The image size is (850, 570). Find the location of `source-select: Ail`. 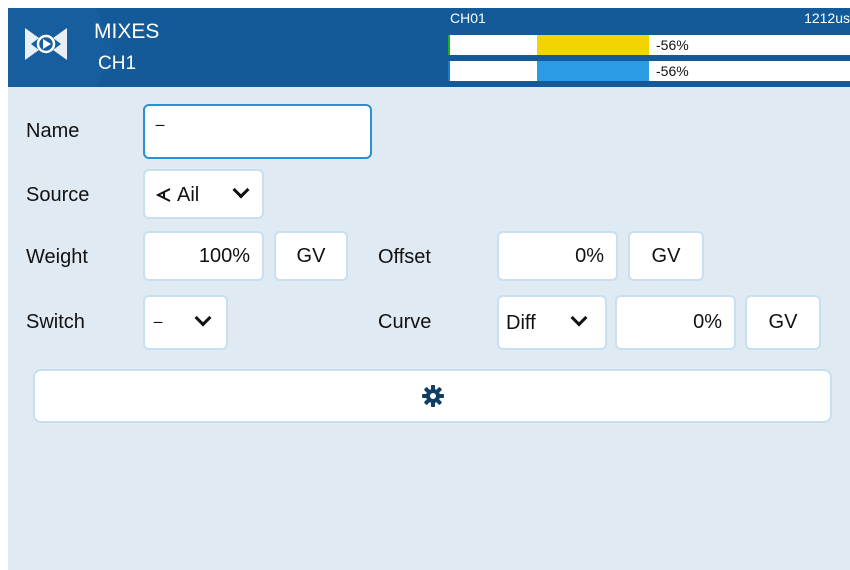

source-select: Ail is located at coordinates (203, 194).